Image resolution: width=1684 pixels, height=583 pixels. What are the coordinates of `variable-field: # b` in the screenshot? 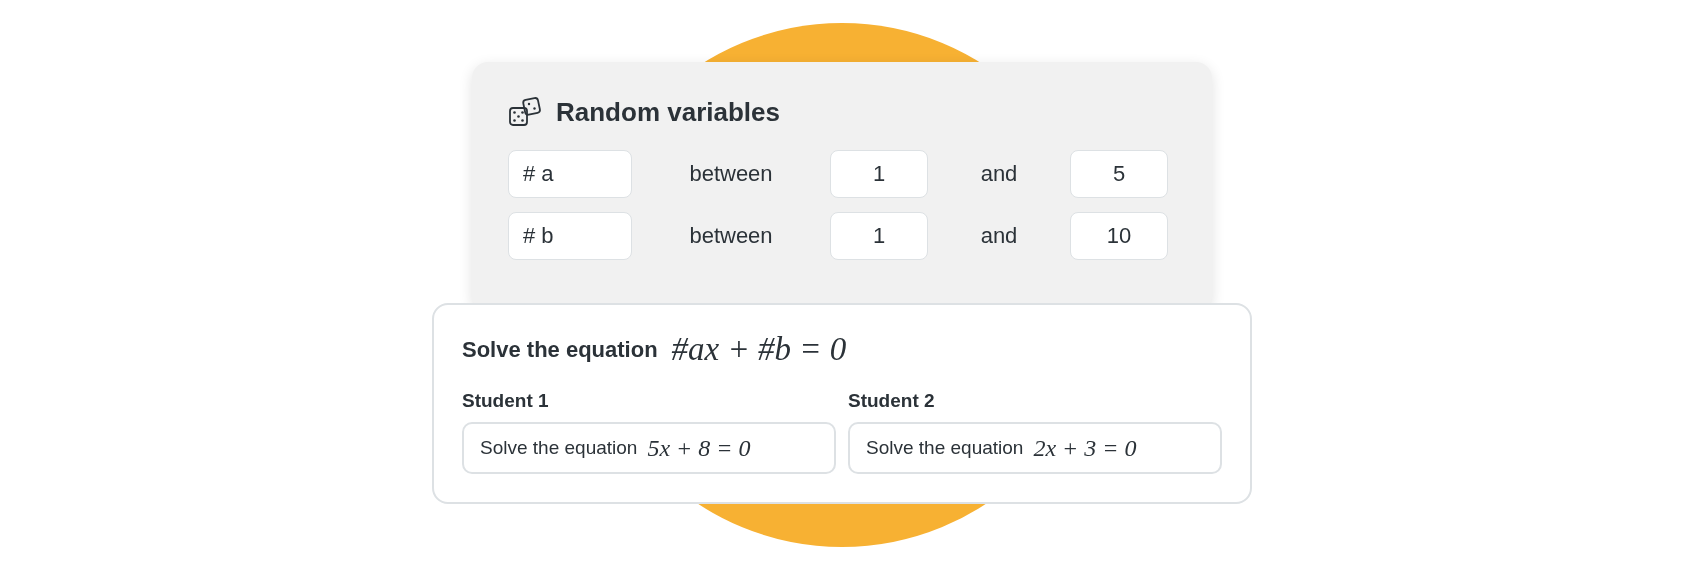 It's located at (570, 236).